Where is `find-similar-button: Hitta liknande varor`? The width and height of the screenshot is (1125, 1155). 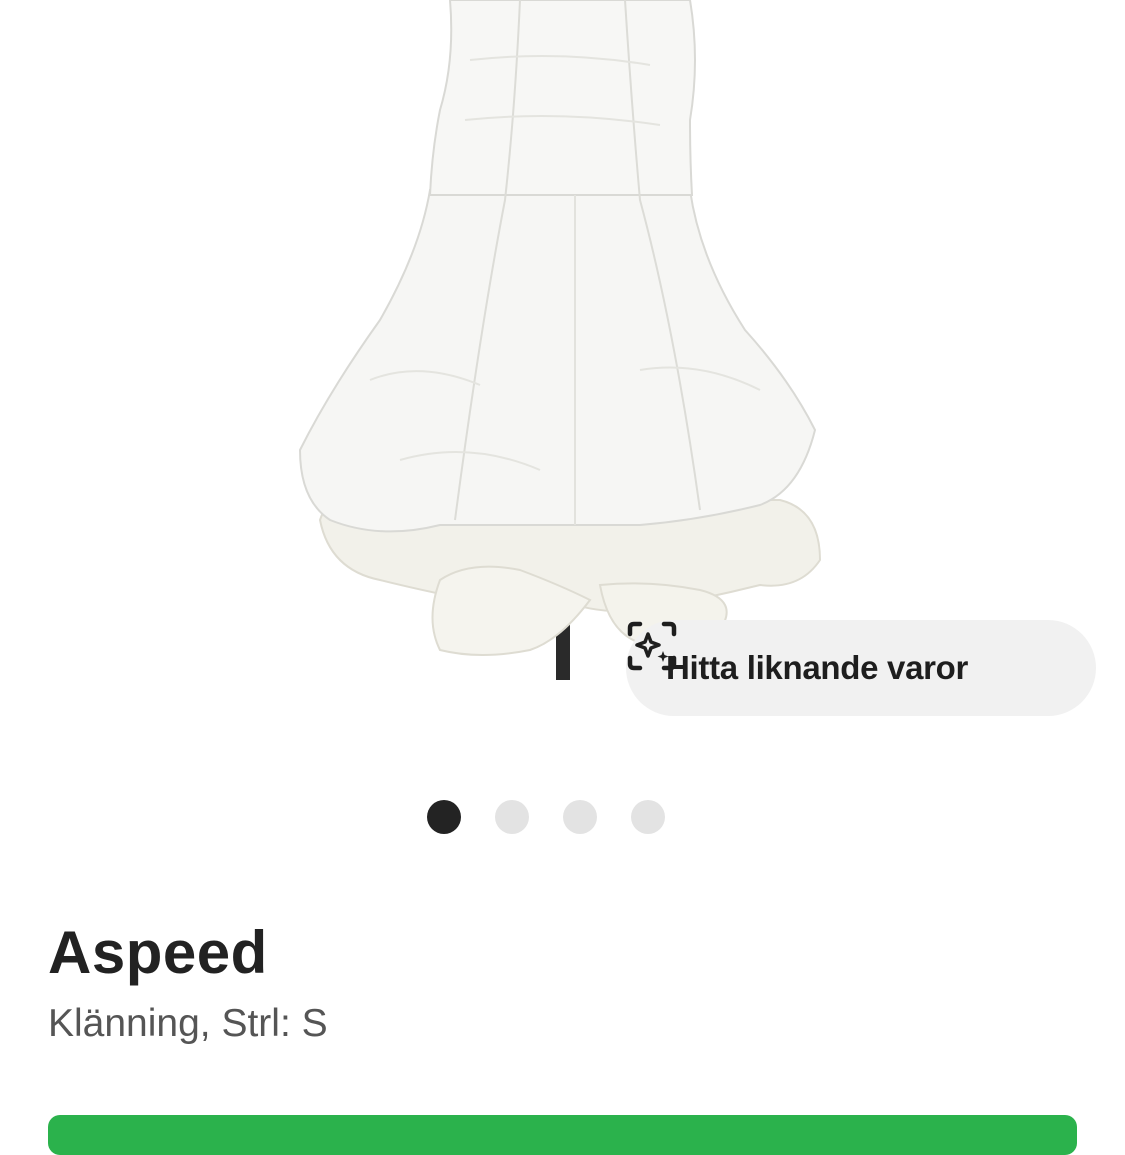
find-similar-button: Hitta liknande varor is located at coordinates (861, 668).